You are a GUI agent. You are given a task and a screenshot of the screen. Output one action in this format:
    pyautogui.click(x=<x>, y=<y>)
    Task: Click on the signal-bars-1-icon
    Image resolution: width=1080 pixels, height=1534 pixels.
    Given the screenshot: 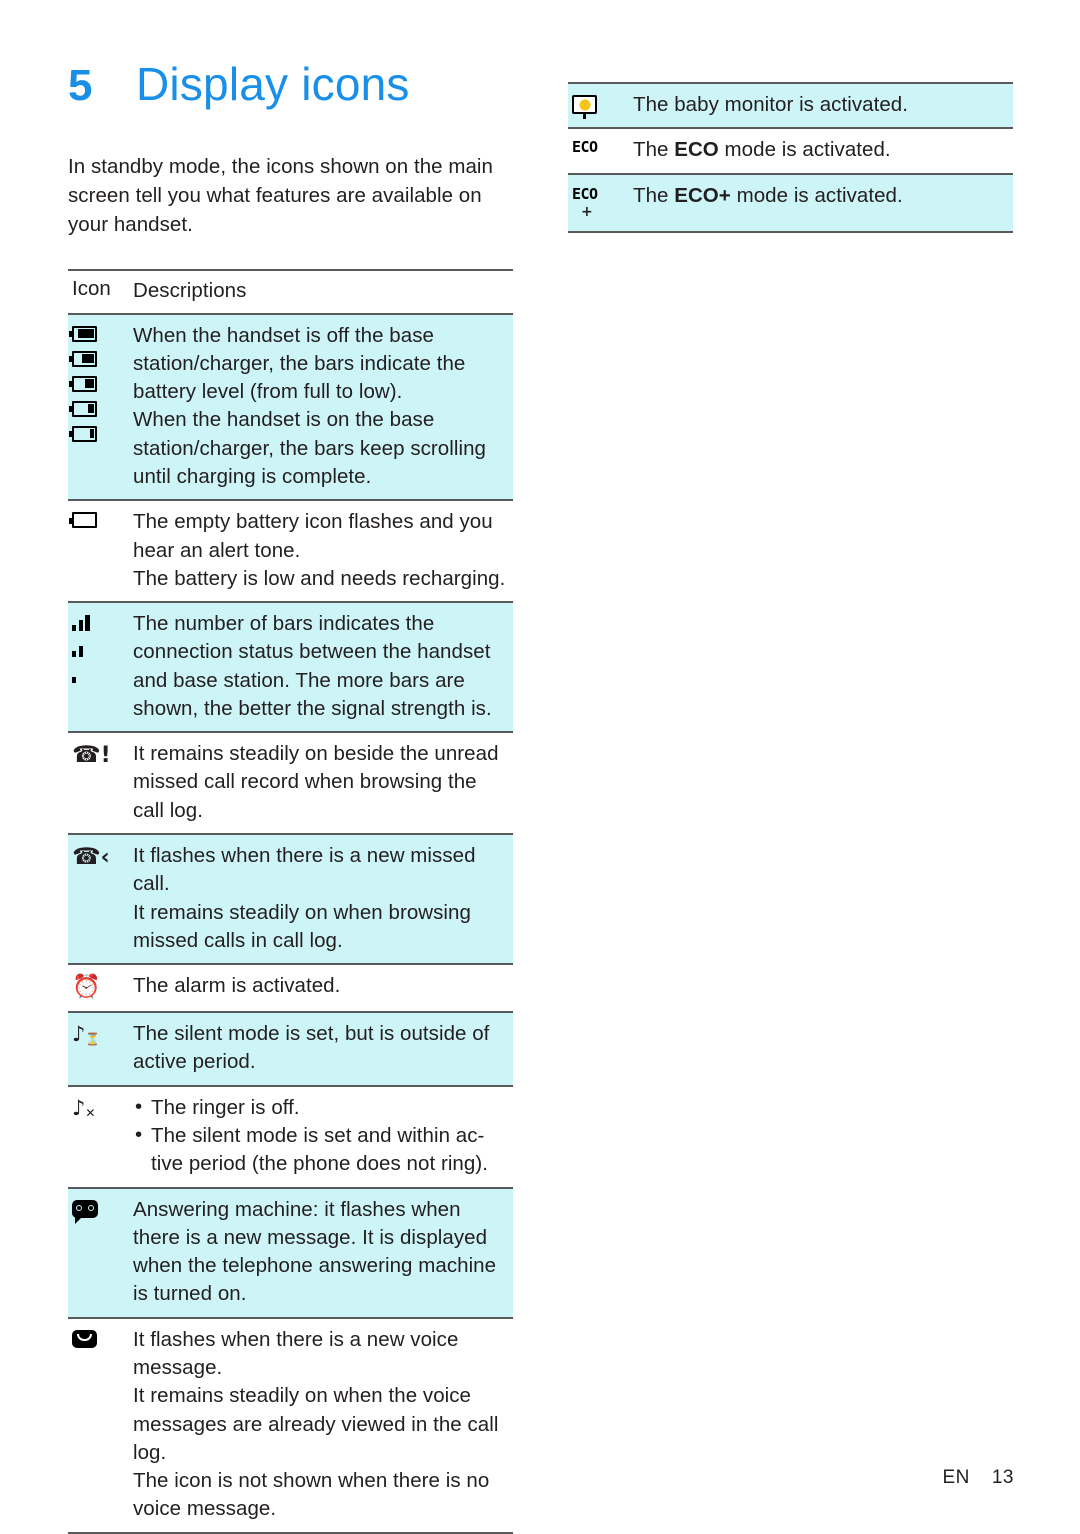 What is the action you would take?
    pyautogui.click(x=102, y=675)
    